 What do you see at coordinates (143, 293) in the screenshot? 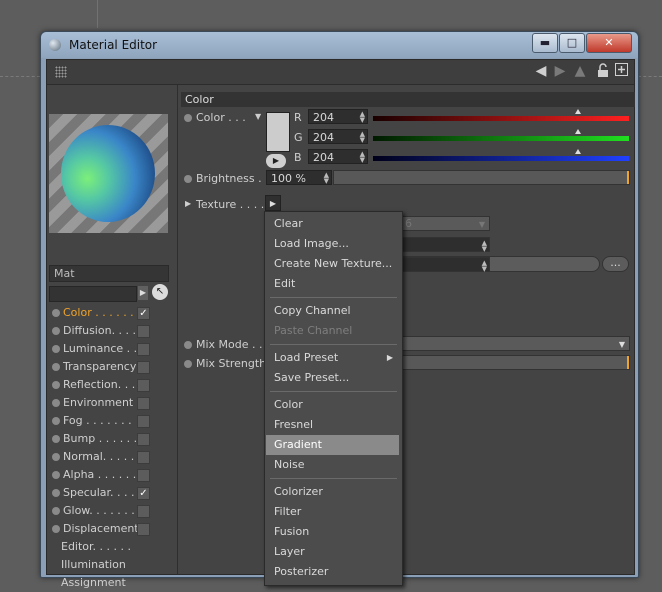
I see `filter-arrow-icon: ▶` at bounding box center [143, 293].